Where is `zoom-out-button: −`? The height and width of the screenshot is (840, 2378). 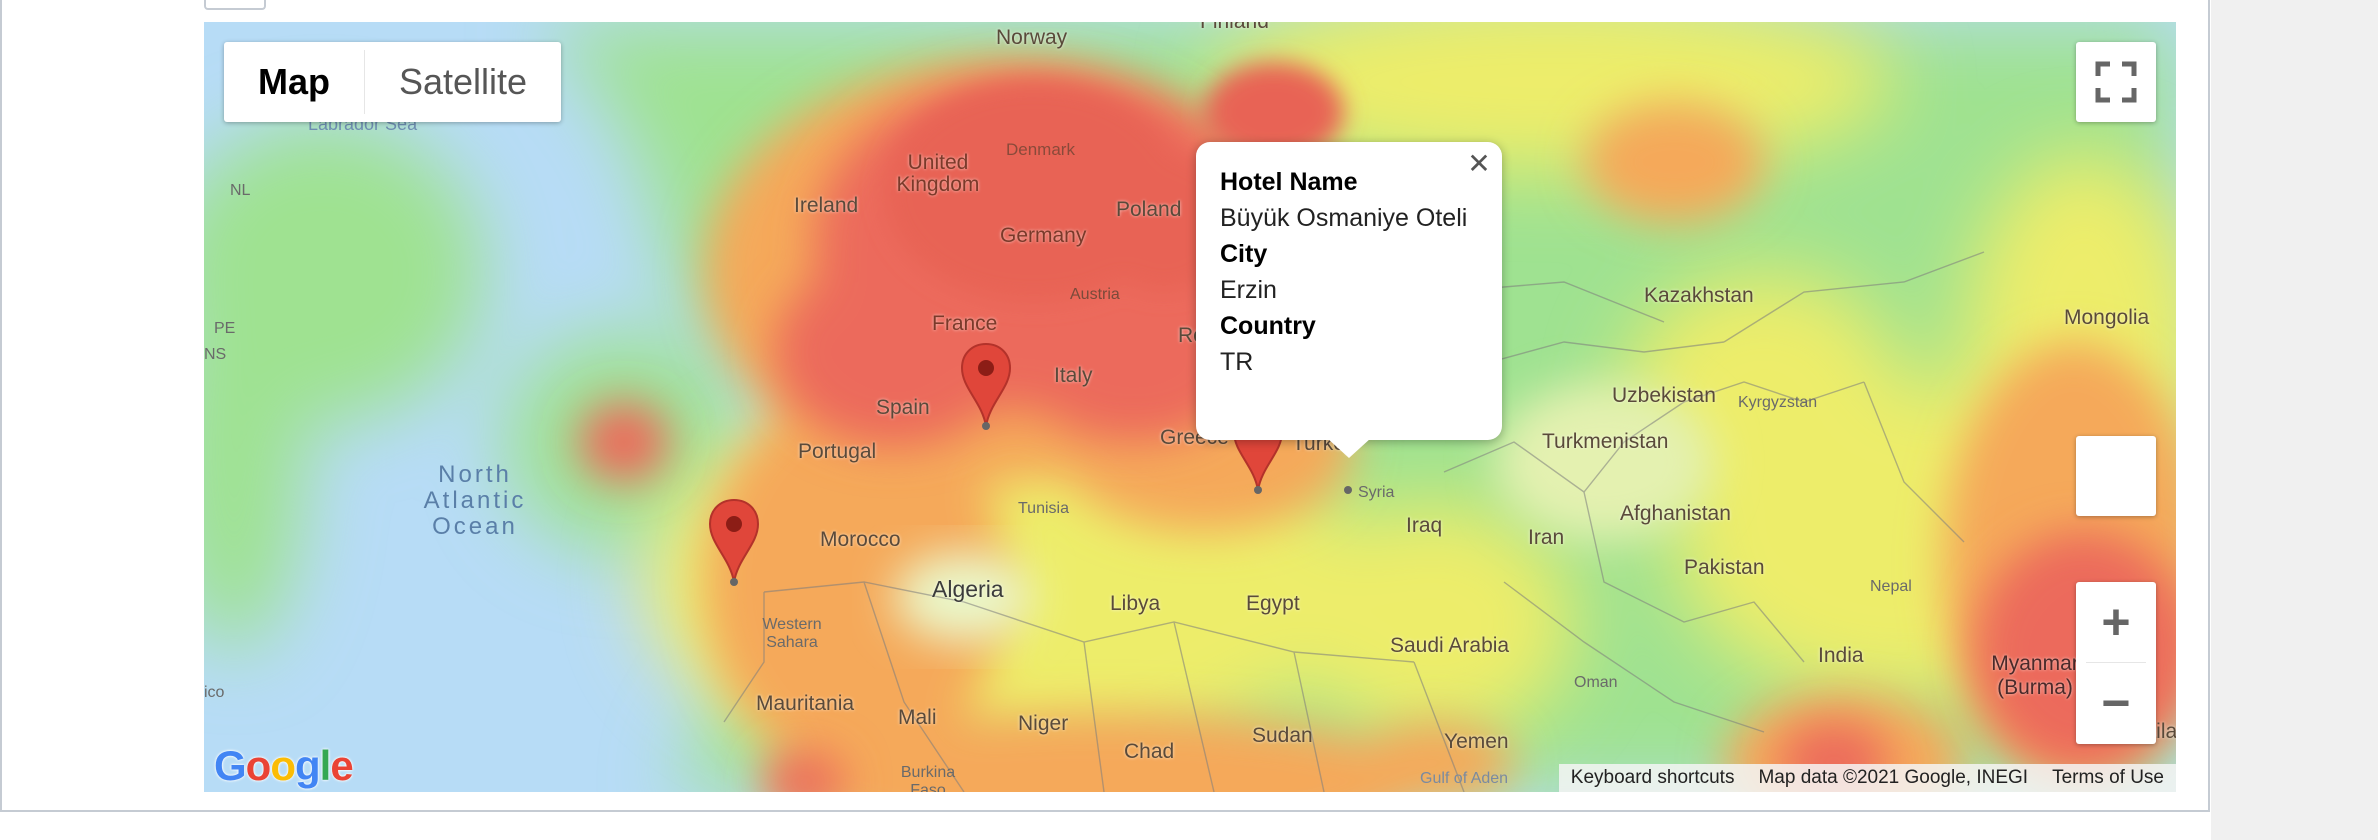 zoom-out-button: − is located at coordinates (2116, 703).